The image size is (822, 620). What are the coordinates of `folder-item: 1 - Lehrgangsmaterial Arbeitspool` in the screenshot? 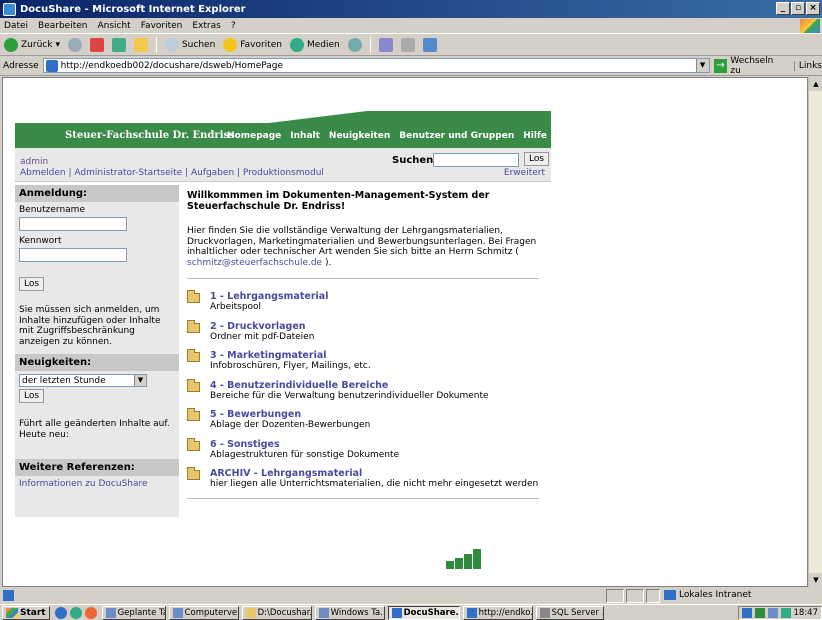 It's located at (367, 301).